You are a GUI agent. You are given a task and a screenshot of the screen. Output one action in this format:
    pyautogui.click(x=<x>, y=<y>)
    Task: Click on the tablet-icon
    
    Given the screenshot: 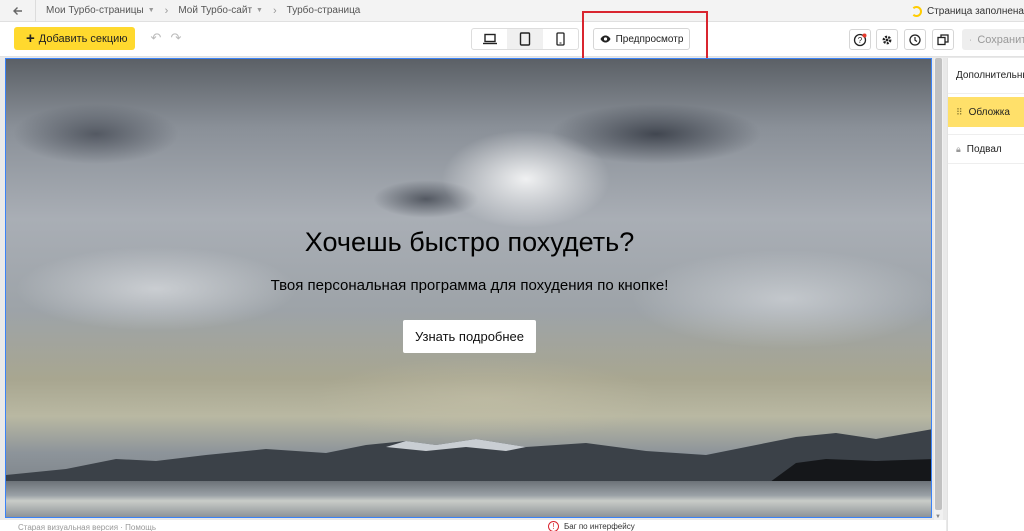 What is the action you would take?
    pyautogui.click(x=525, y=39)
    